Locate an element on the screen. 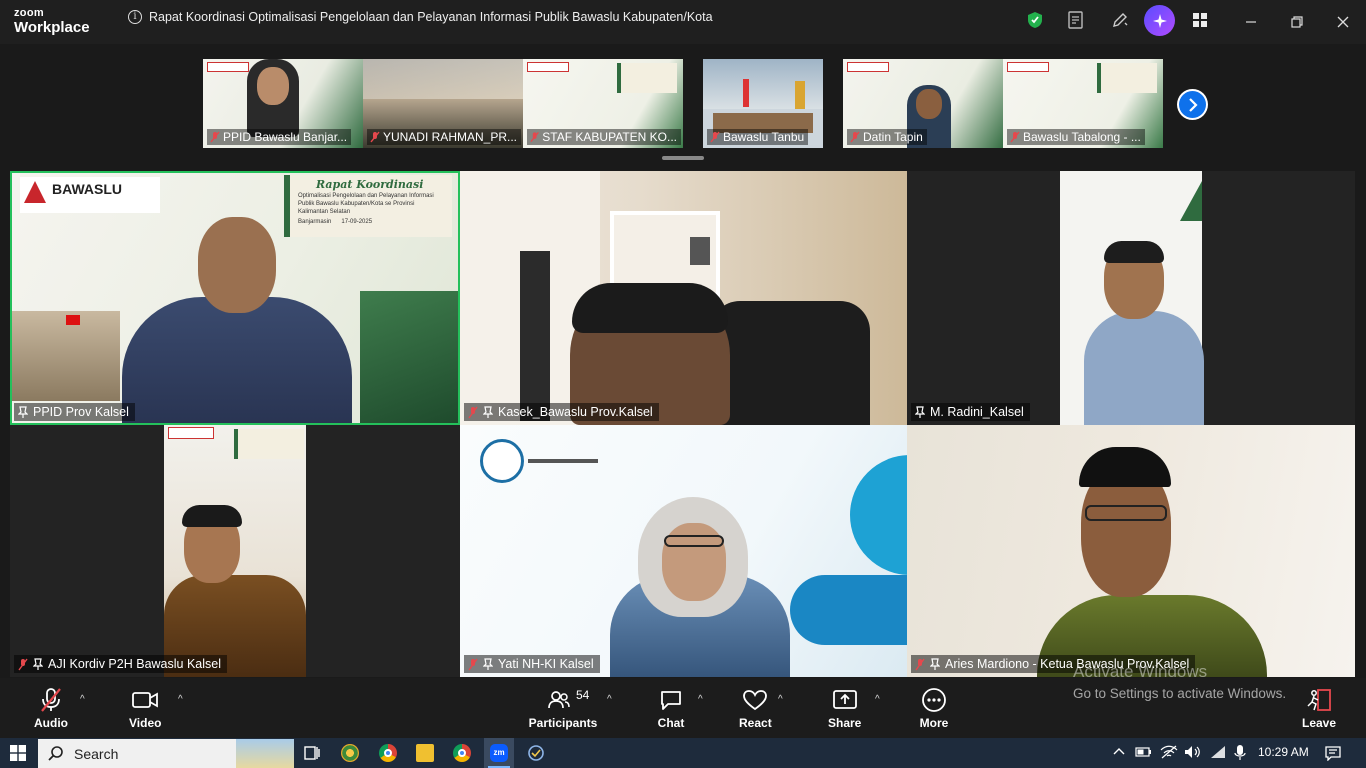 The image size is (1366, 768). filmstrip-tile: Bawaslu Tanbu is located at coordinates (763, 103).